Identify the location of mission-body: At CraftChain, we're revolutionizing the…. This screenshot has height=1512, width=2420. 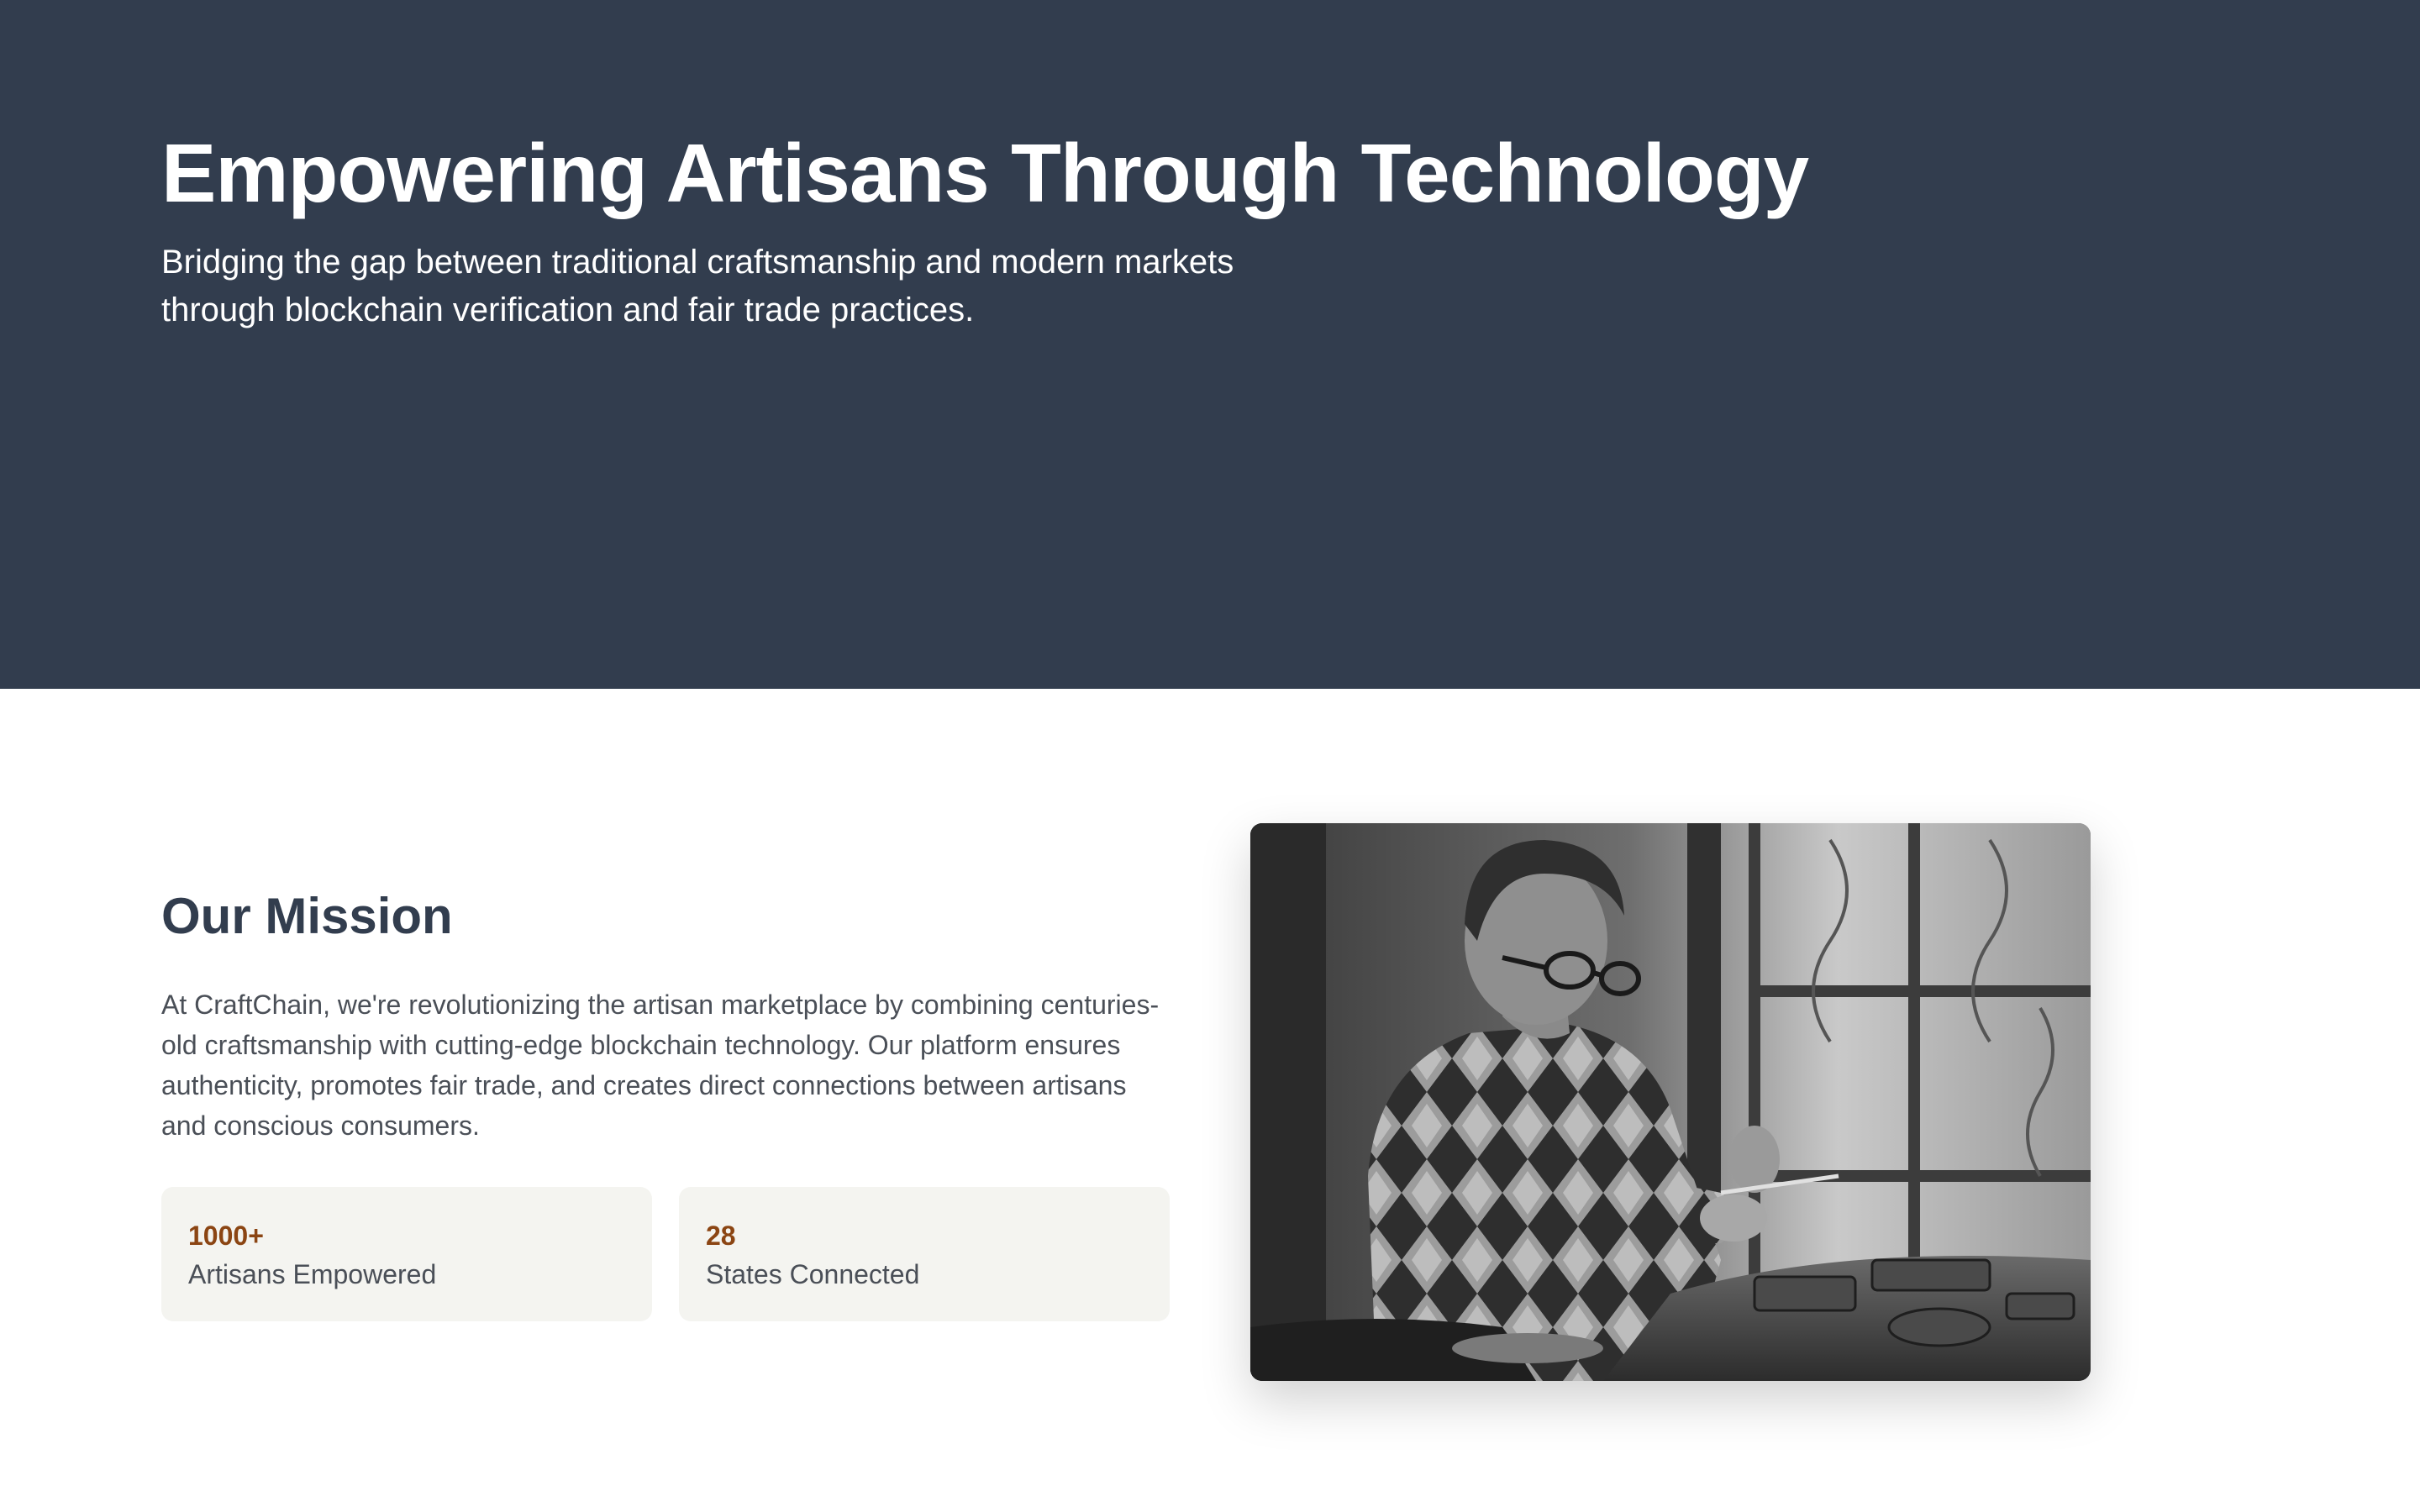
(660, 1065).